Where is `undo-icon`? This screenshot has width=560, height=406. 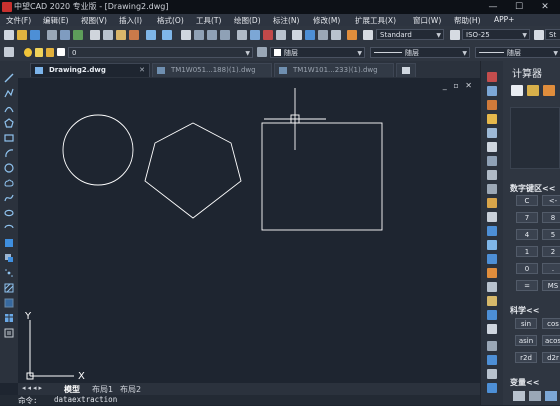
undo-icon is located at coordinates (151, 35).